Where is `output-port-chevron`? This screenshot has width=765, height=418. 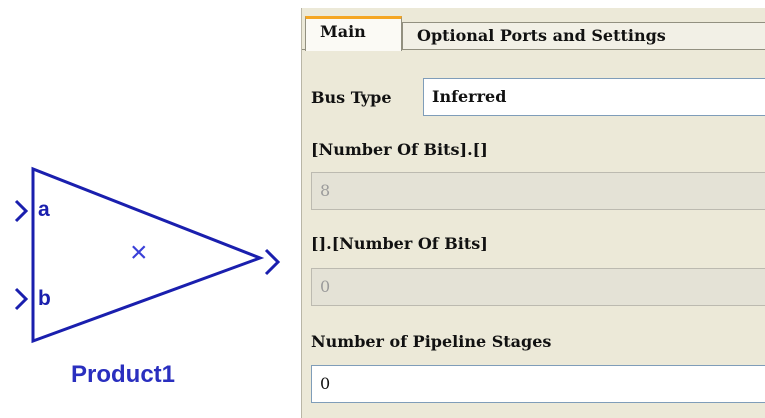
output-port-chevron is located at coordinates (272, 262).